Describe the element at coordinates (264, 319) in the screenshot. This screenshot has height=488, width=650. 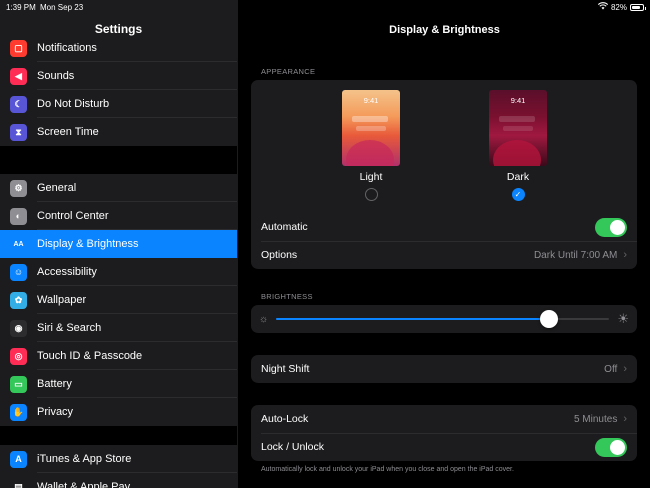
I see `sun-small-icon: ☼` at that location.